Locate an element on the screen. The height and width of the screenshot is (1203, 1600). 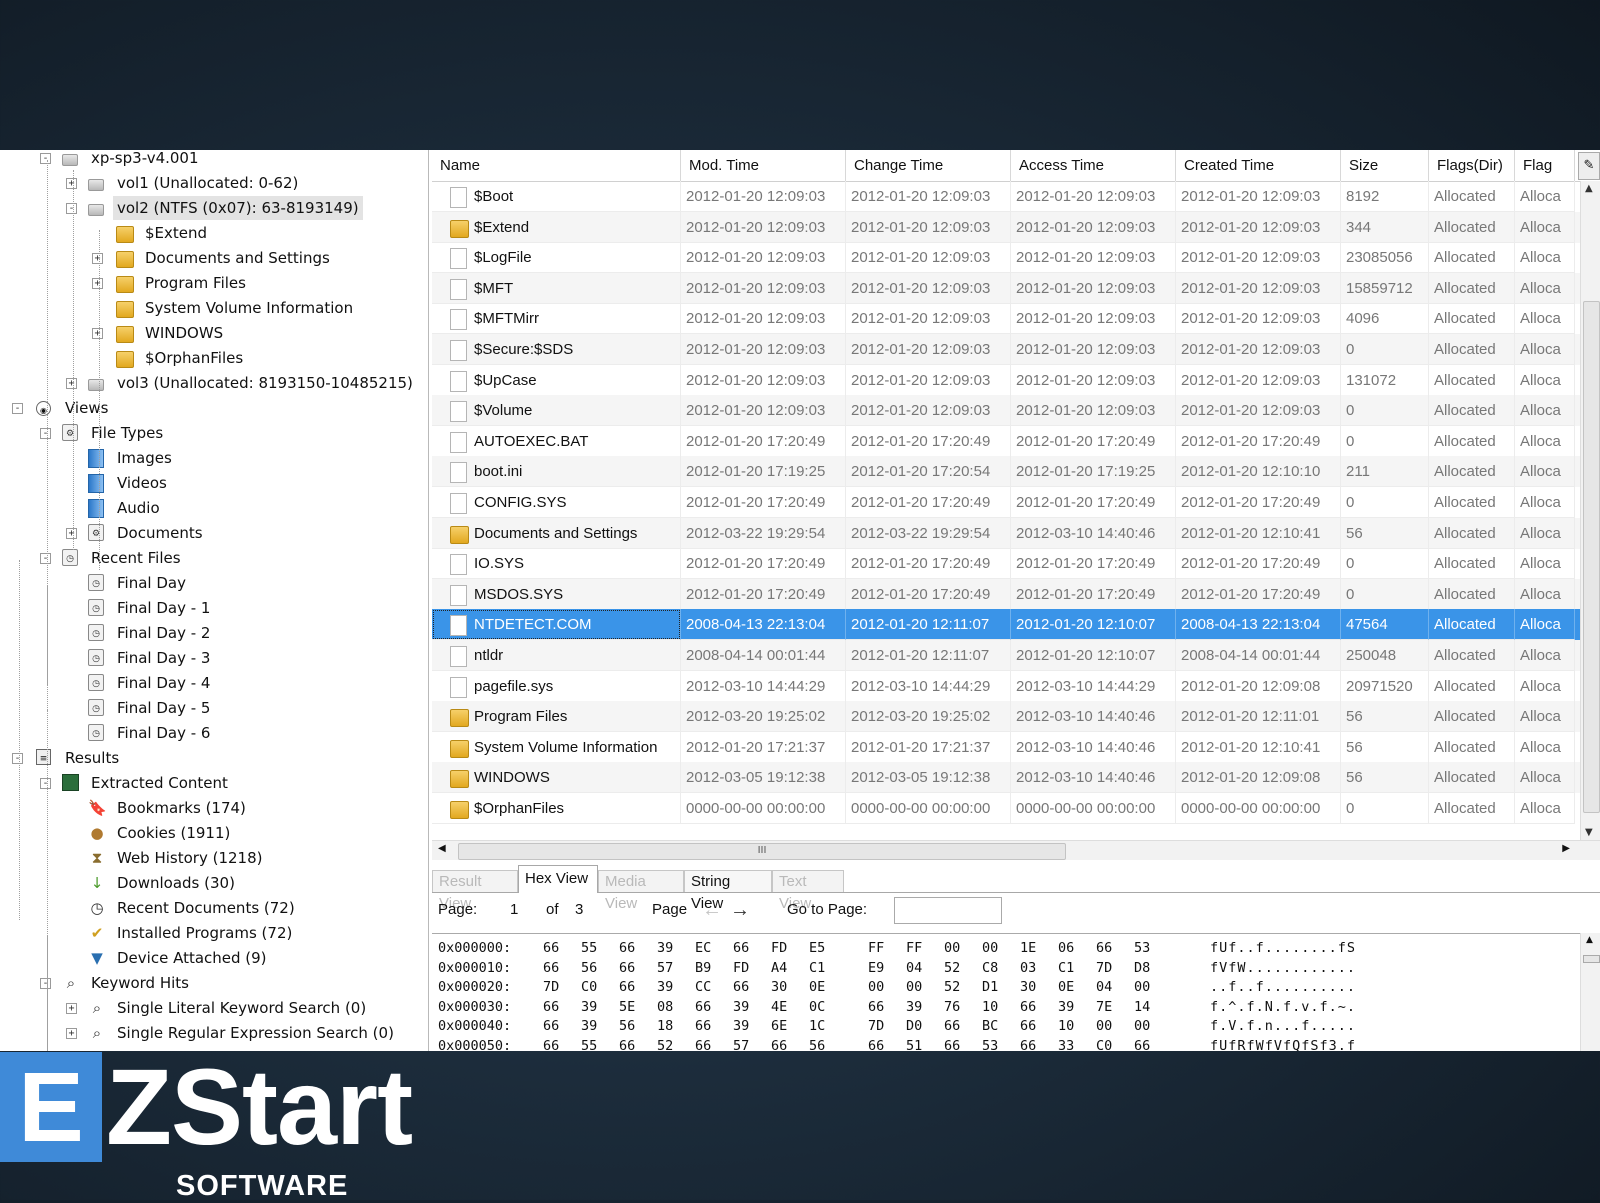
column-header: Access Time is located at coordinates (1093, 165).